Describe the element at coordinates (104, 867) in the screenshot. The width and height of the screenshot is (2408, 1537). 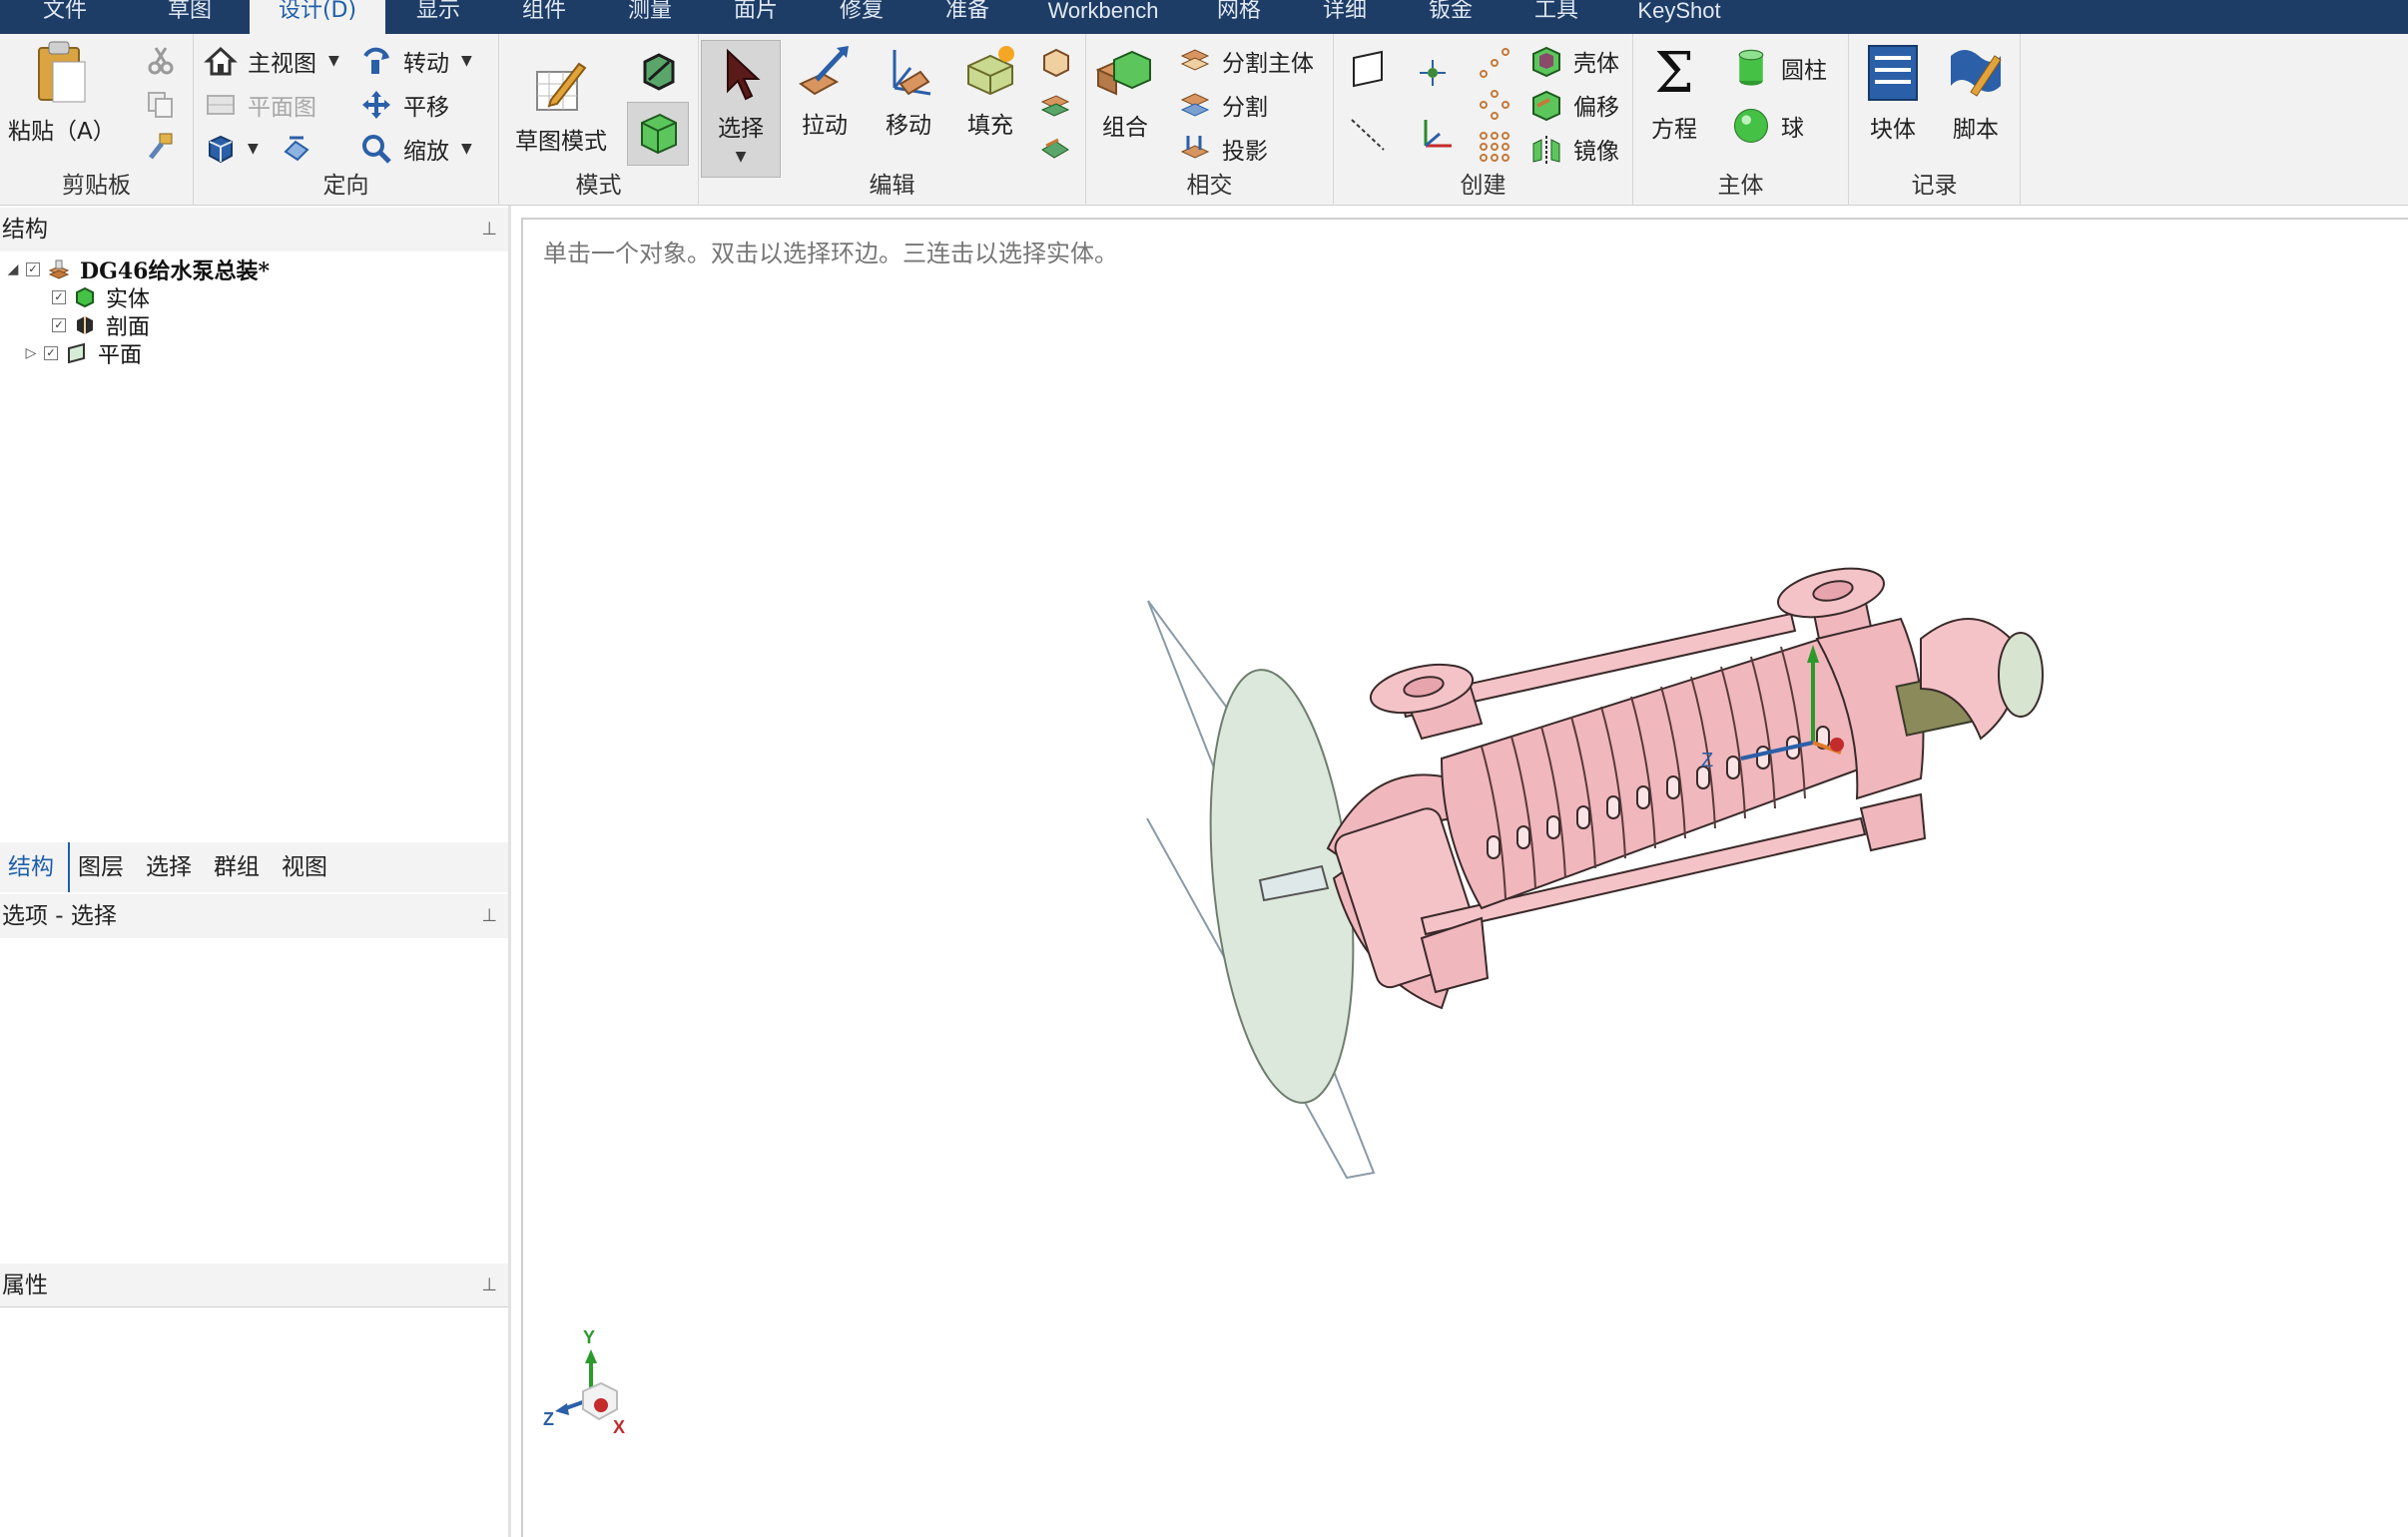
I see `tab-layers: 图层` at that location.